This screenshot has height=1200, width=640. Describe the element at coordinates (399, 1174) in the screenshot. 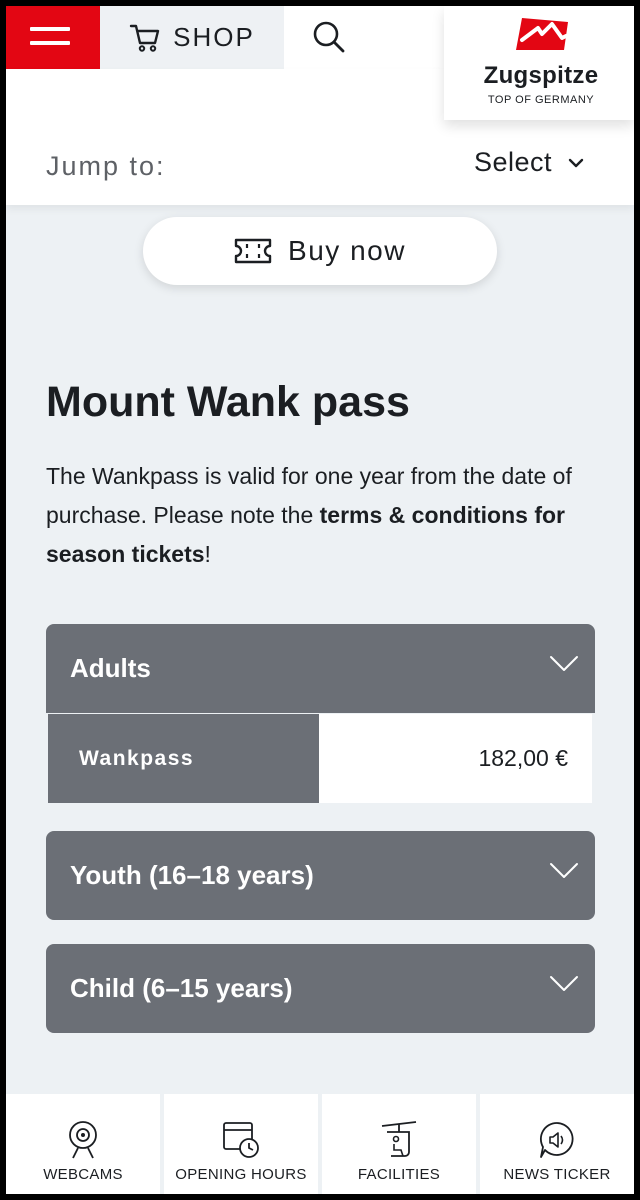

I see `nav-label: FACILITIES` at that location.